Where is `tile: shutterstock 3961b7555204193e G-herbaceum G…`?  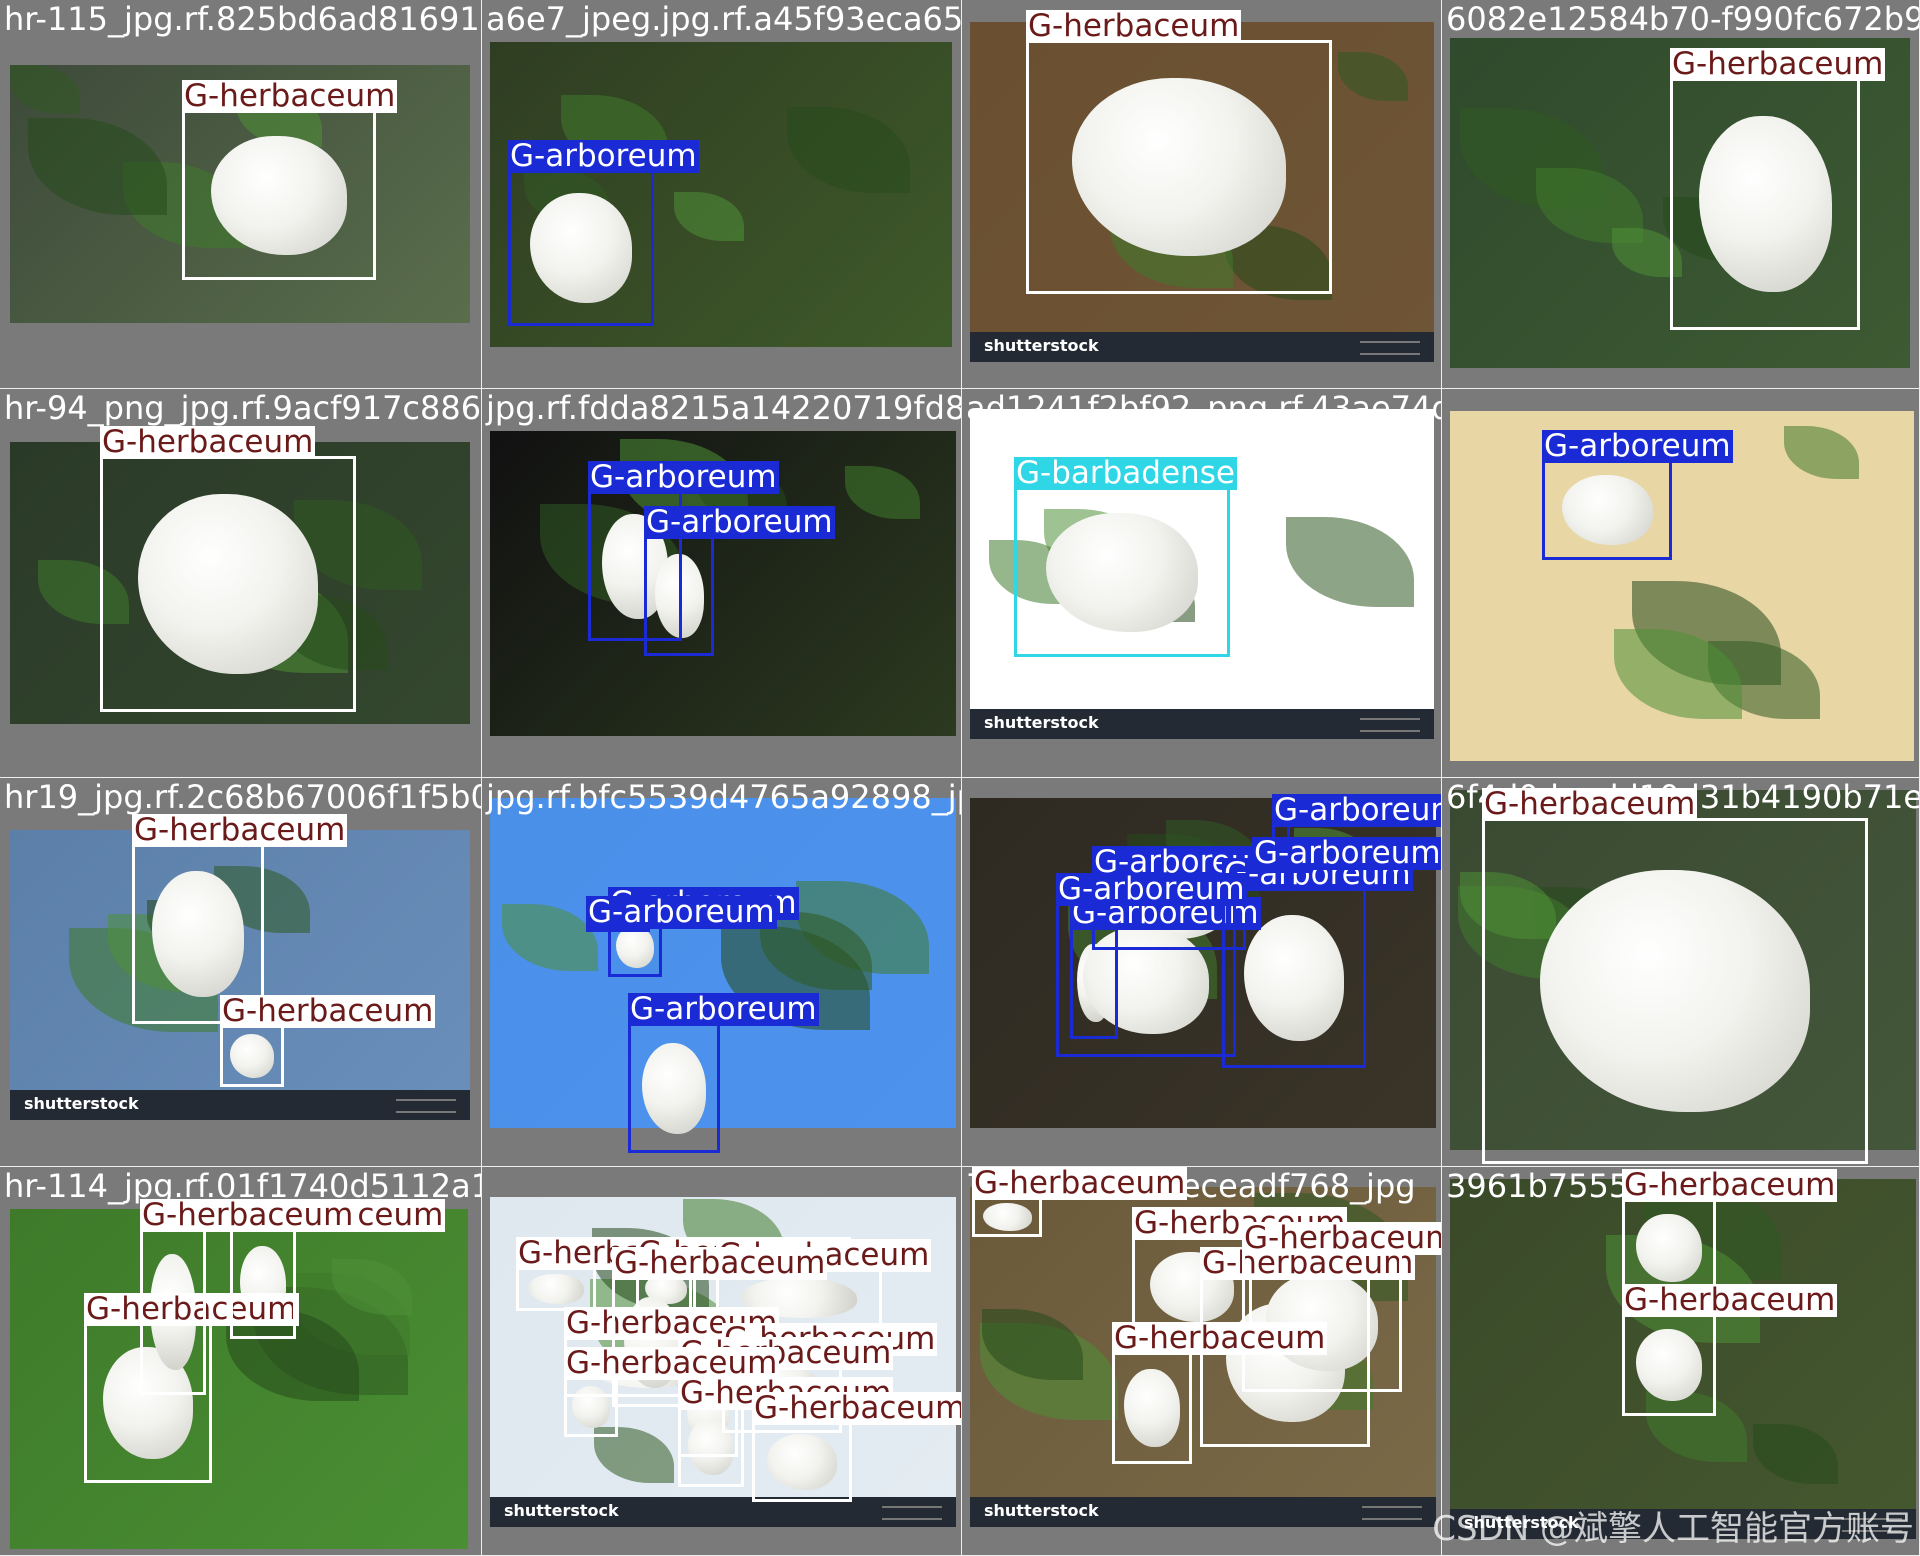 tile: shutterstock 3961b7555204193e G-herbaceum G… is located at coordinates (1681, 1361).